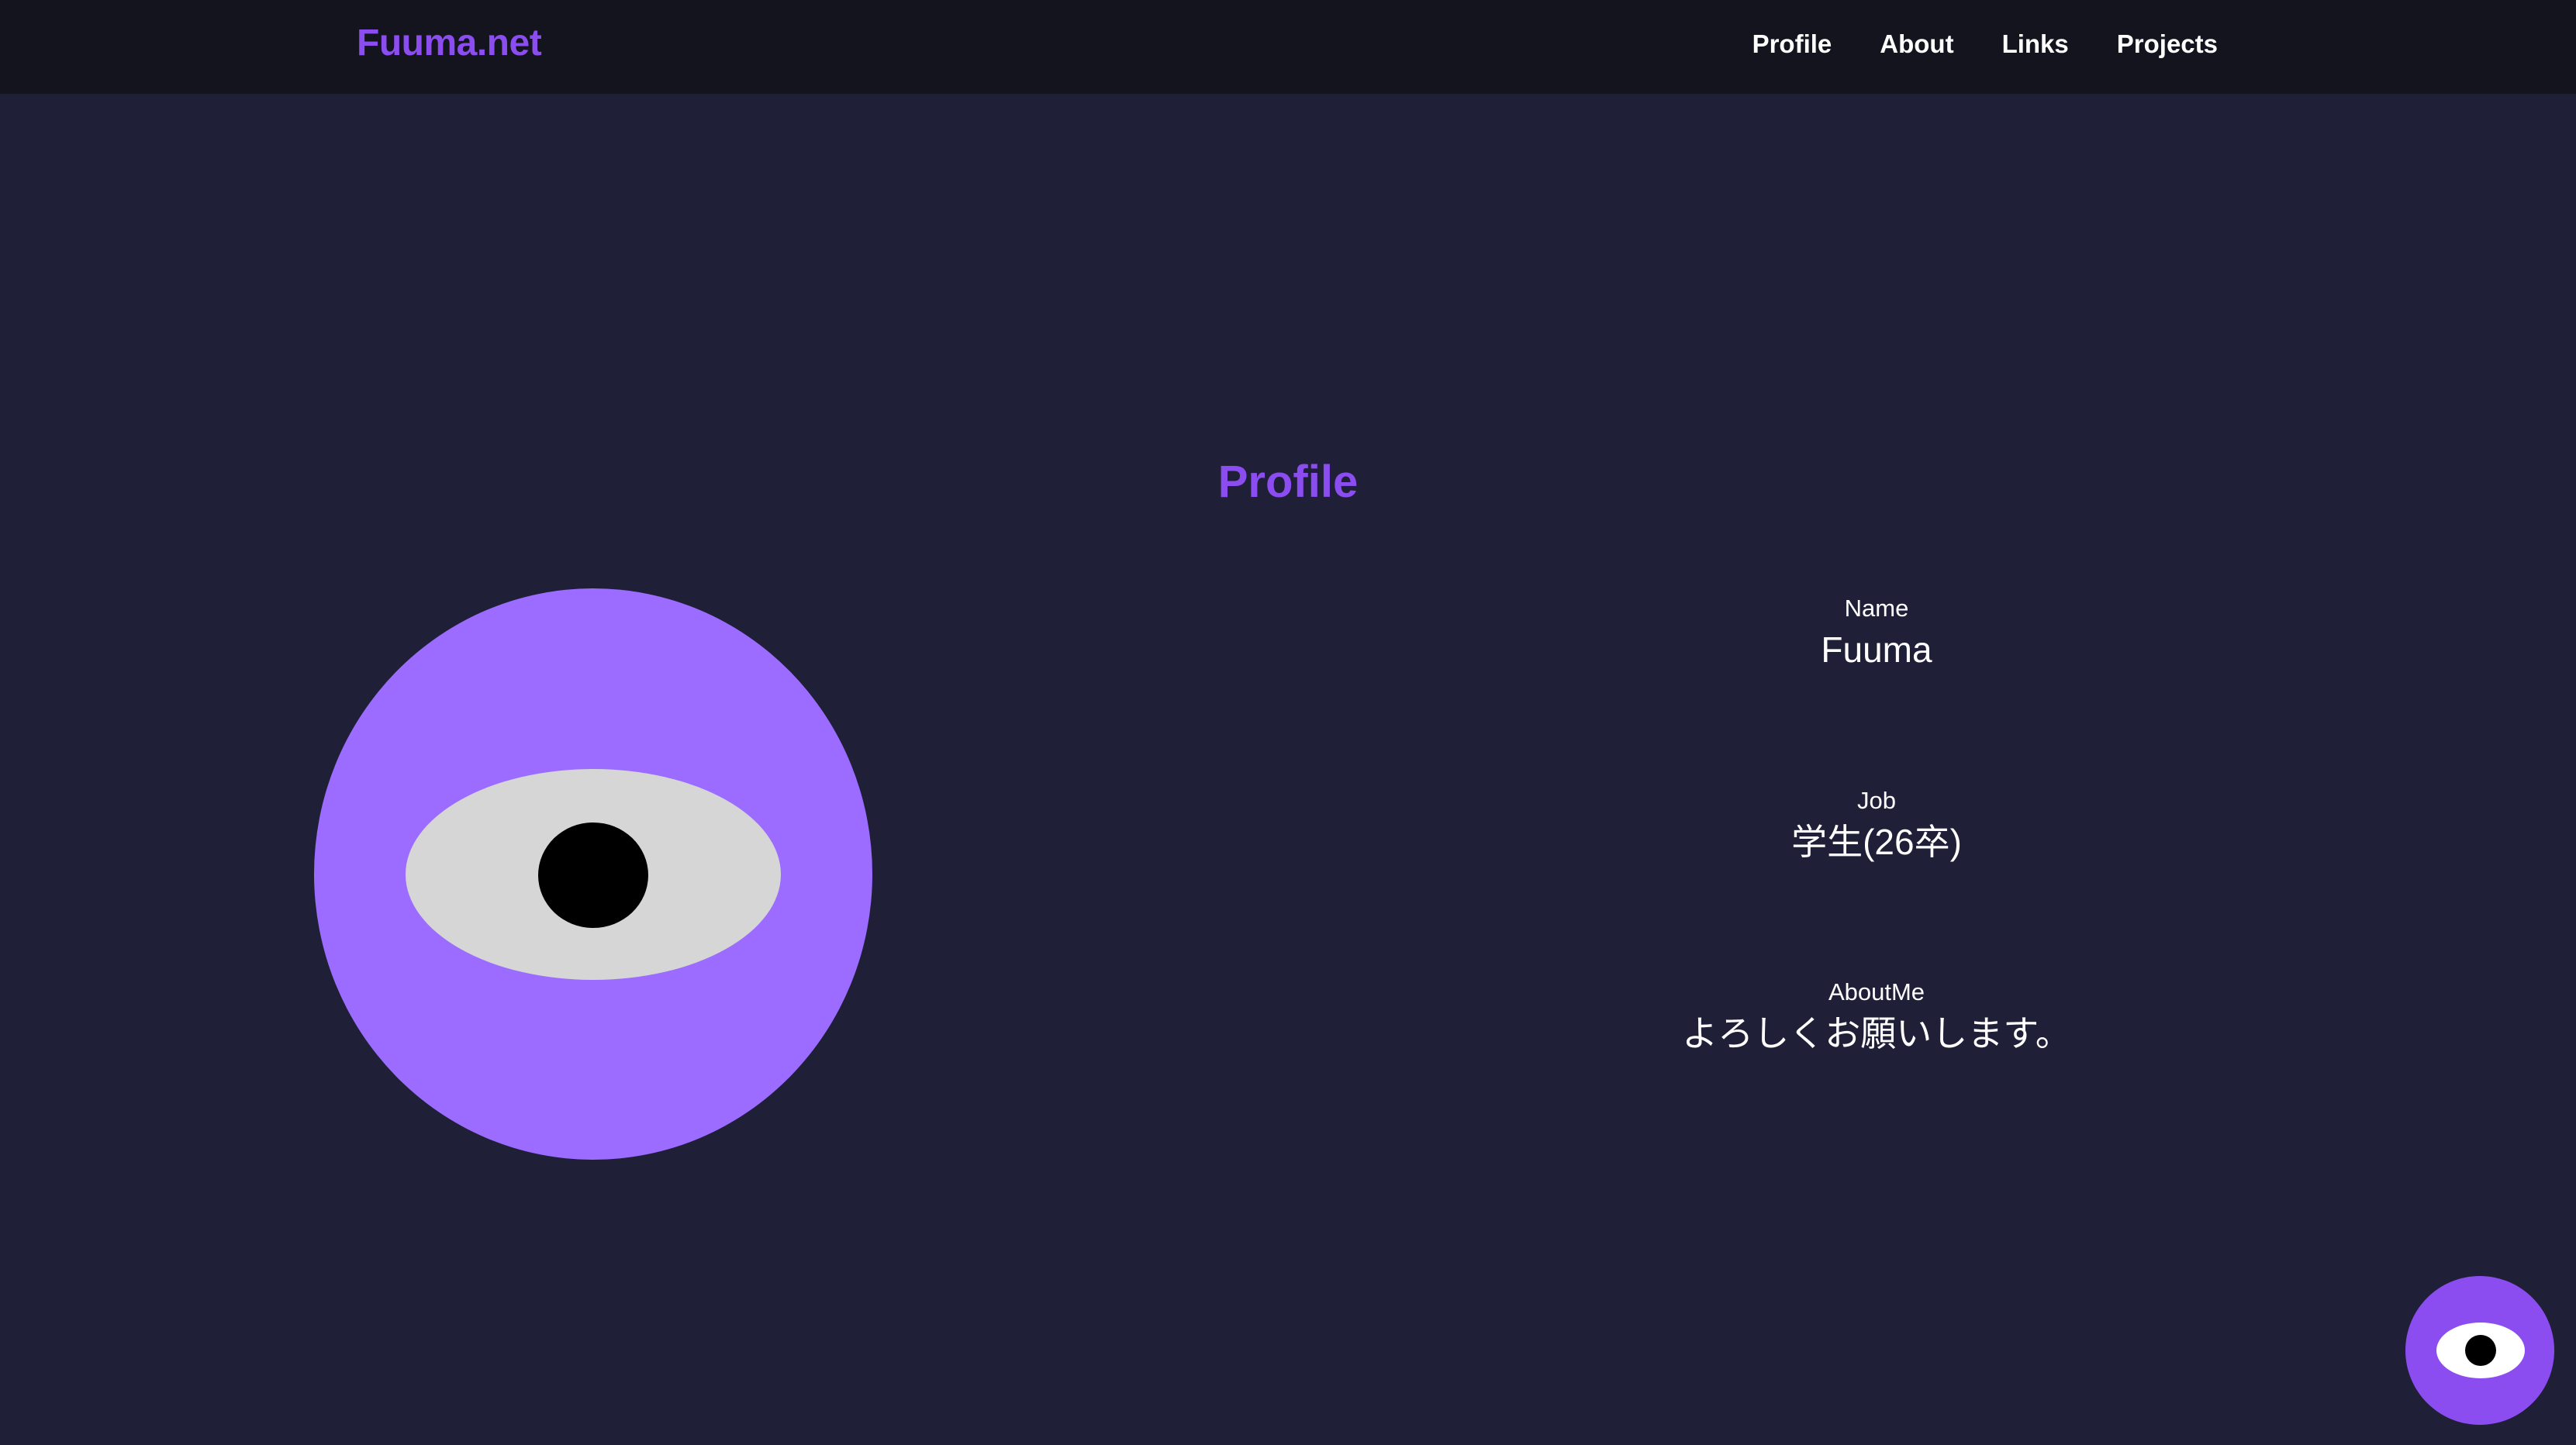  Describe the element at coordinates (1288, 47) in the screenshot. I see `site-header: Fuuma.net Profile About Links Projects` at that location.